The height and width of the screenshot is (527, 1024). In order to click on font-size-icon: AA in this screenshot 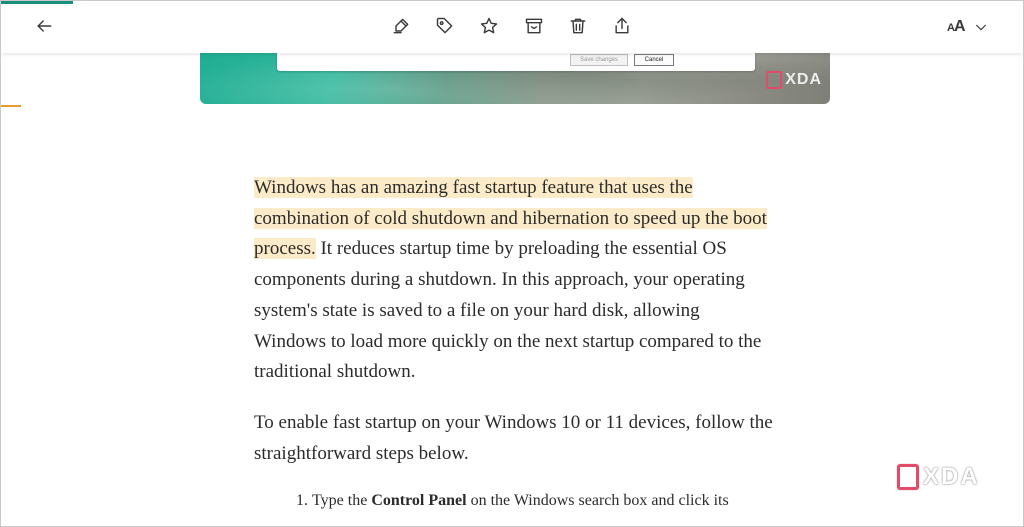, I will do `click(956, 26)`.